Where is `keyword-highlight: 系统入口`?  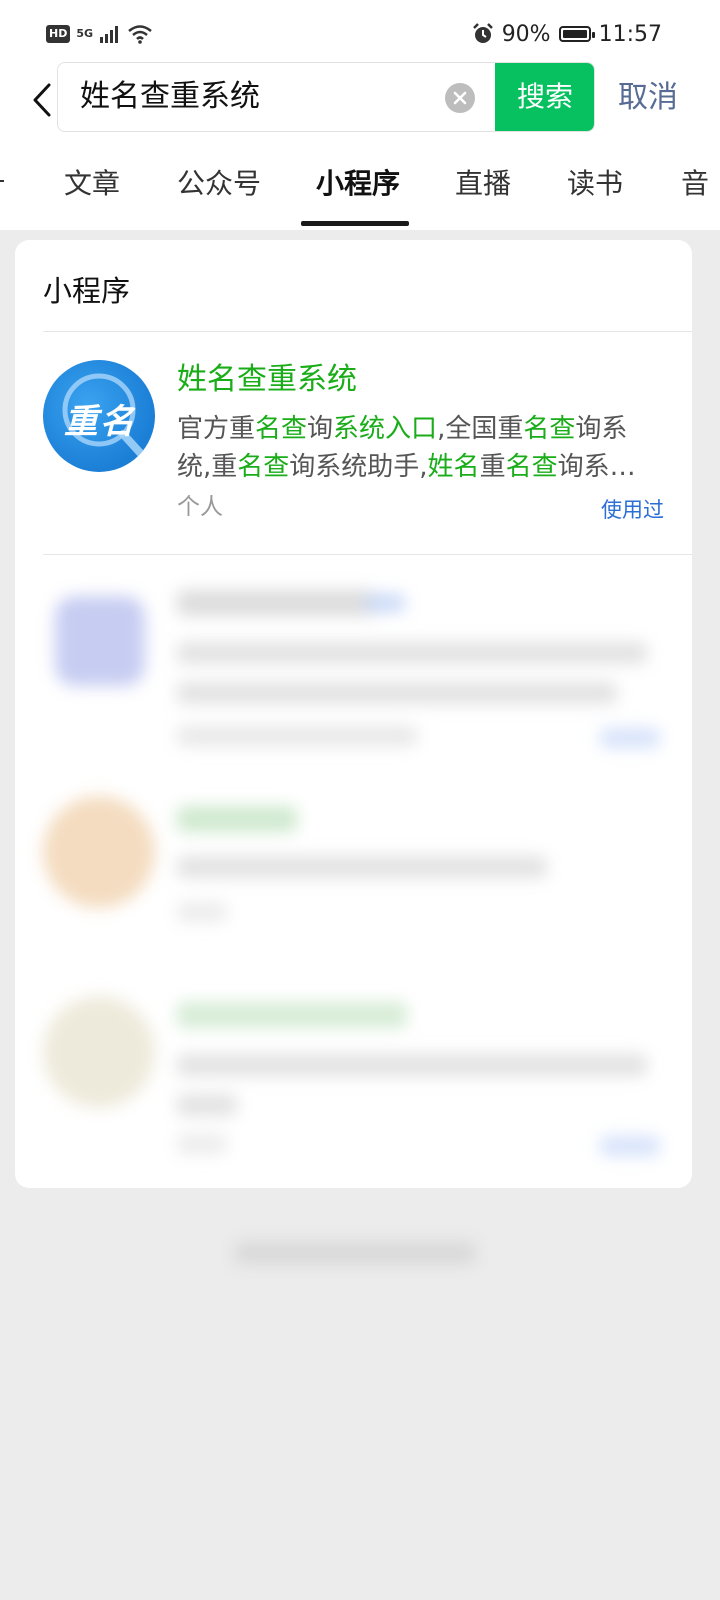 keyword-highlight: 系统入口 is located at coordinates (385, 429).